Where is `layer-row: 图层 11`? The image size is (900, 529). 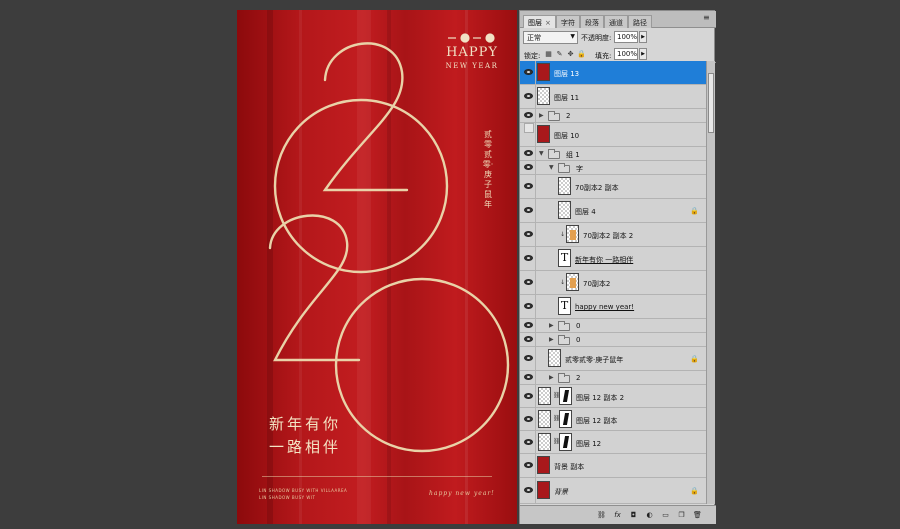
layer-row: 图层 11 is located at coordinates (613, 97).